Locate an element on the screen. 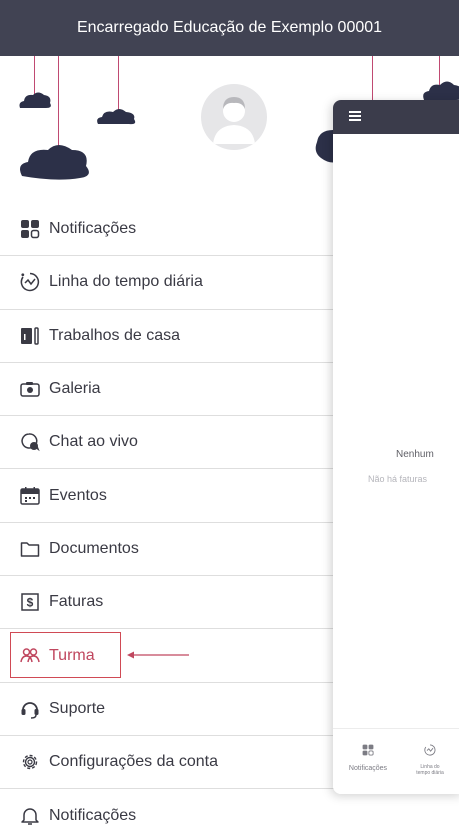 Image resolution: width=459 pixels, height=838 pixels. menu-item-daily-timeline: Linha do tempo diária is located at coordinates (170, 283).